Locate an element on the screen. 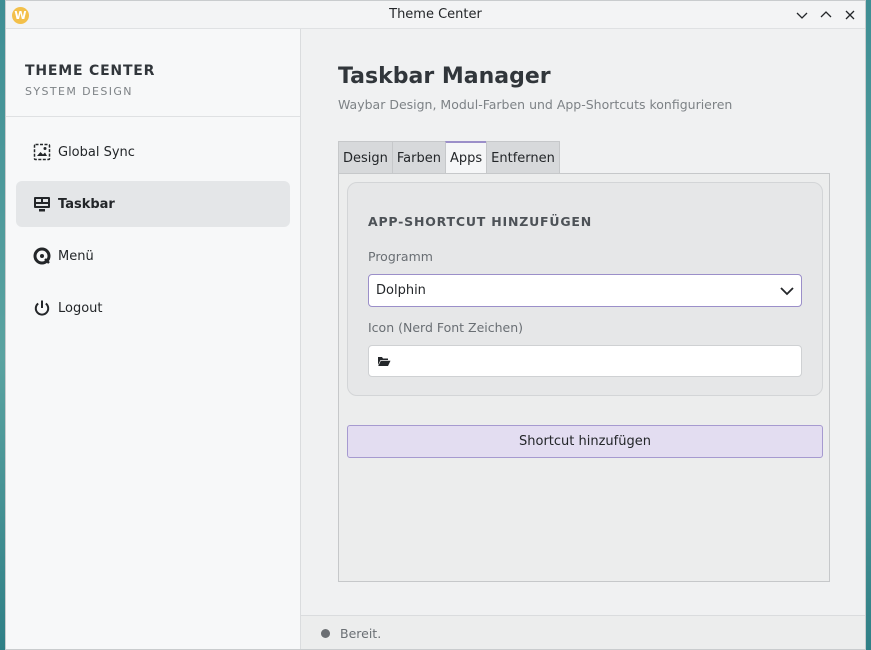 Image resolution: width=871 pixels, height=650 pixels. program-select: Dolphin is located at coordinates (585, 290).